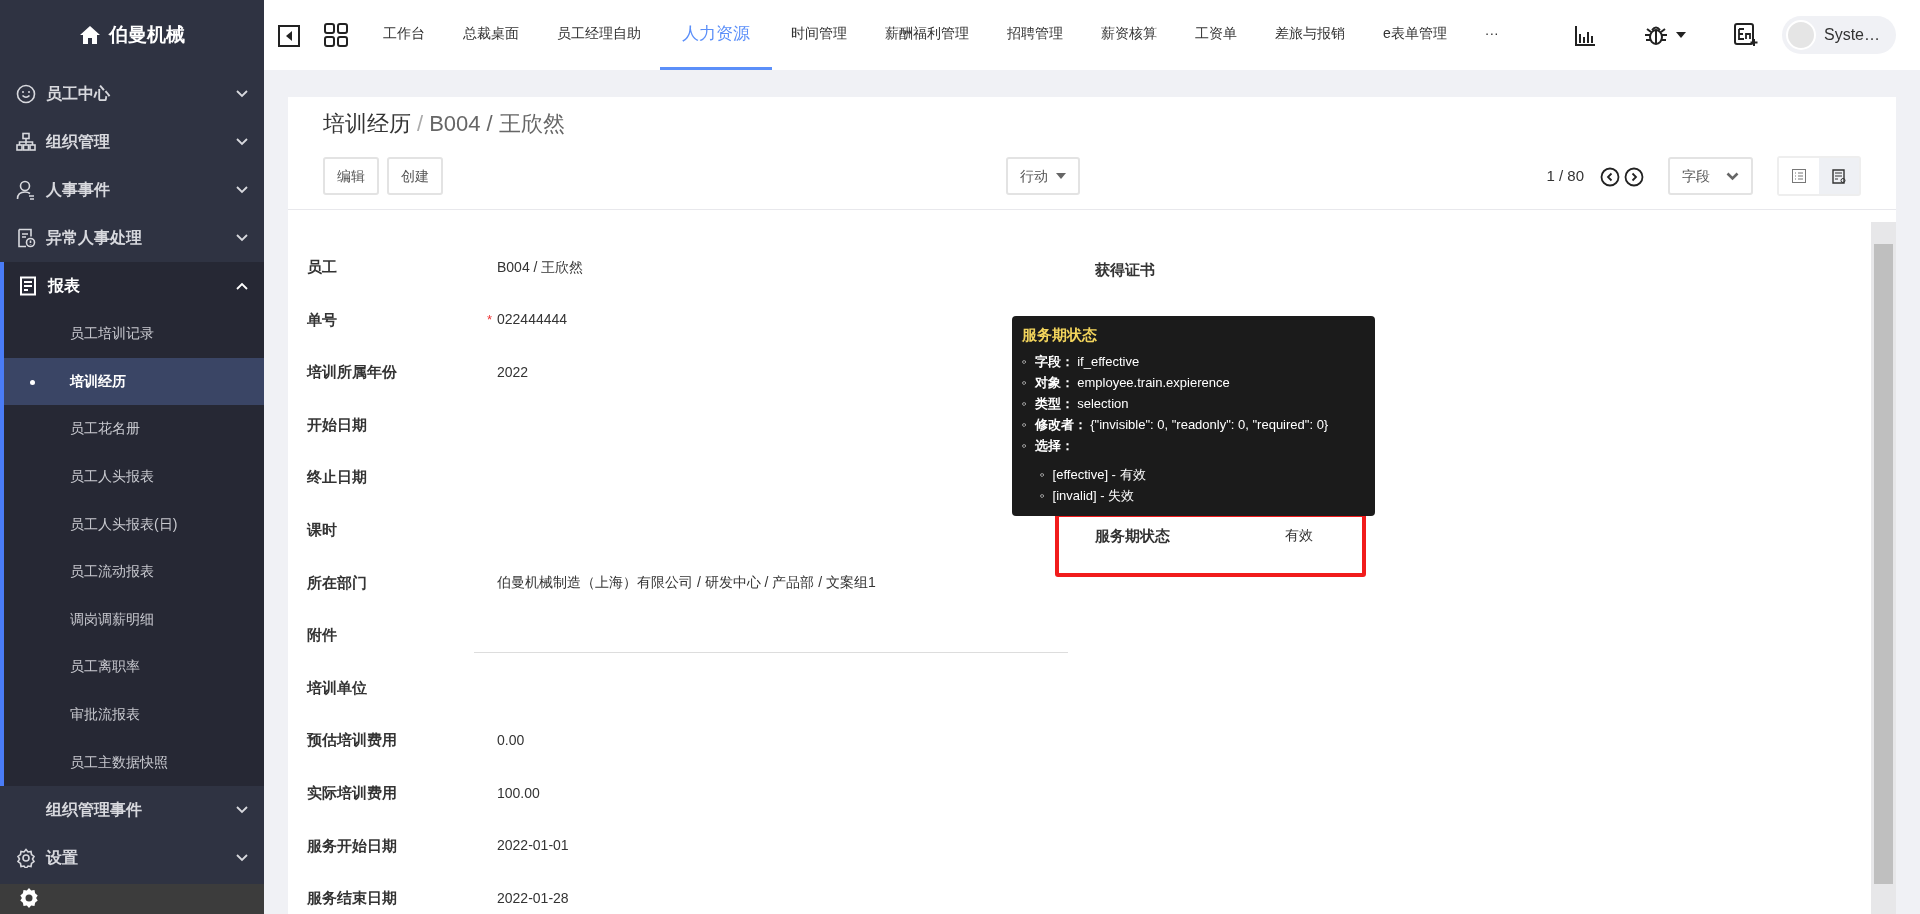 This screenshot has height=914, width=1920. What do you see at coordinates (1054, 445) in the screenshot?
I see `tooltip-entry: 选择：` at bounding box center [1054, 445].